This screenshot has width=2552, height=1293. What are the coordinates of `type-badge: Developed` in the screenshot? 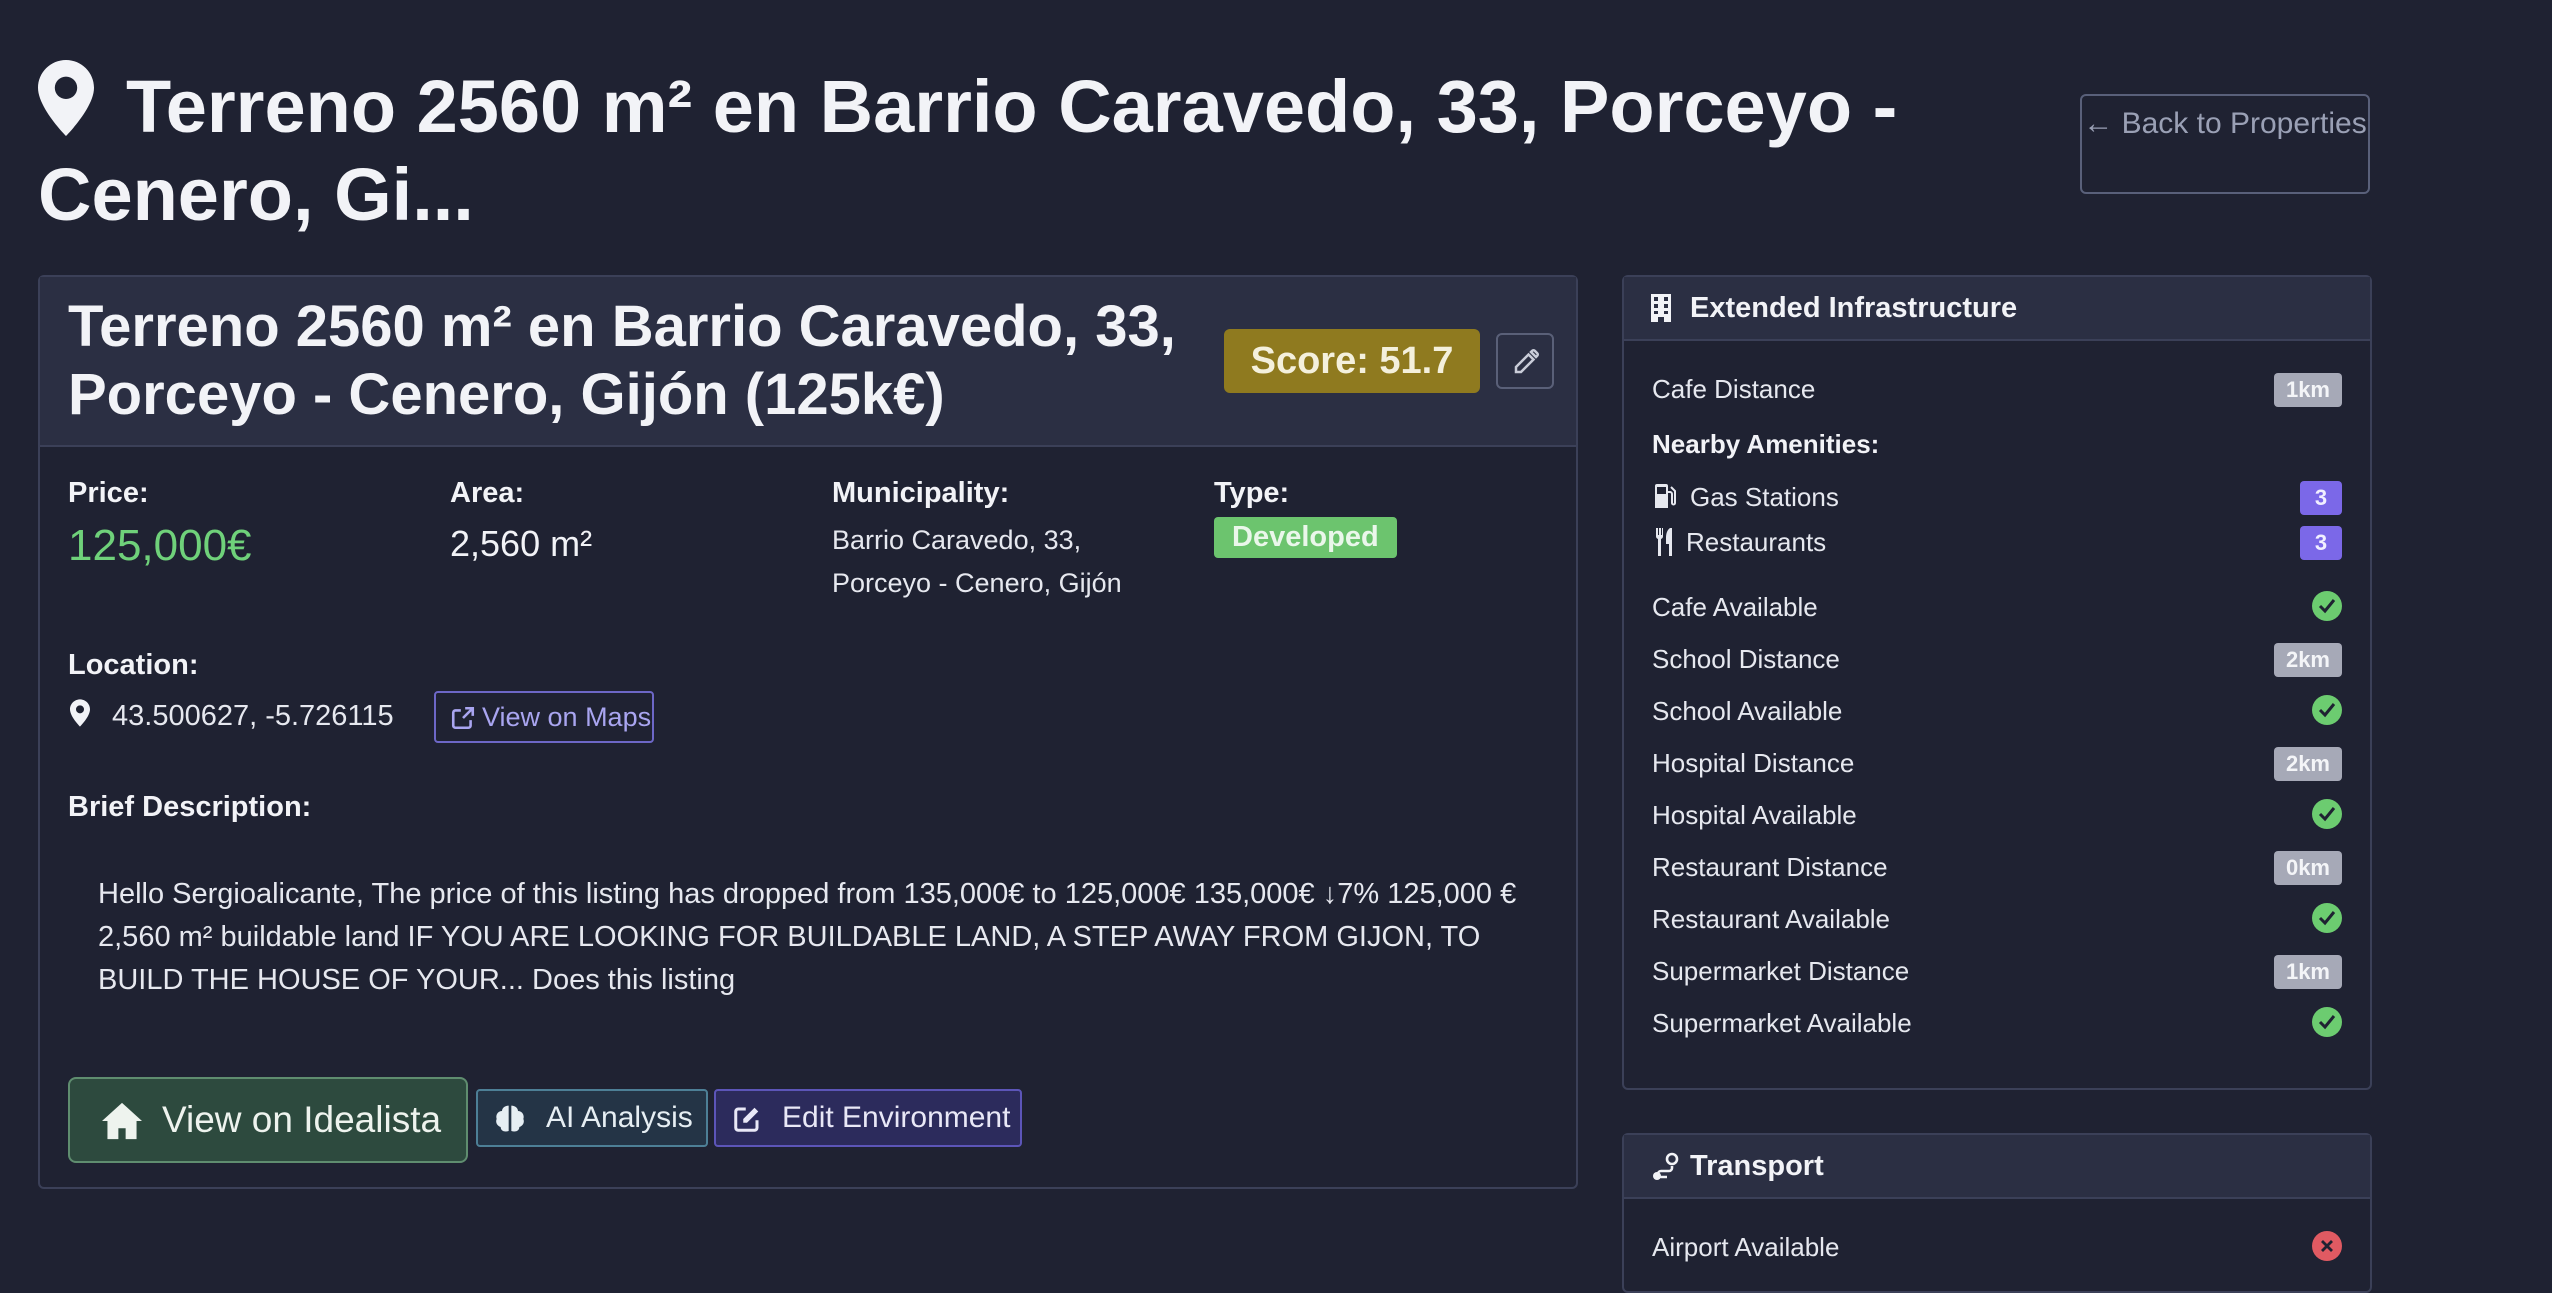 It's located at (1305, 537).